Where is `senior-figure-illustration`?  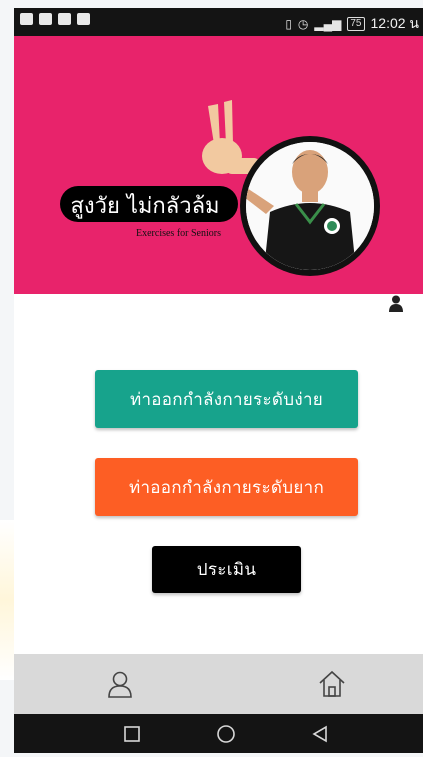
senior-figure-illustration is located at coordinates (310, 206).